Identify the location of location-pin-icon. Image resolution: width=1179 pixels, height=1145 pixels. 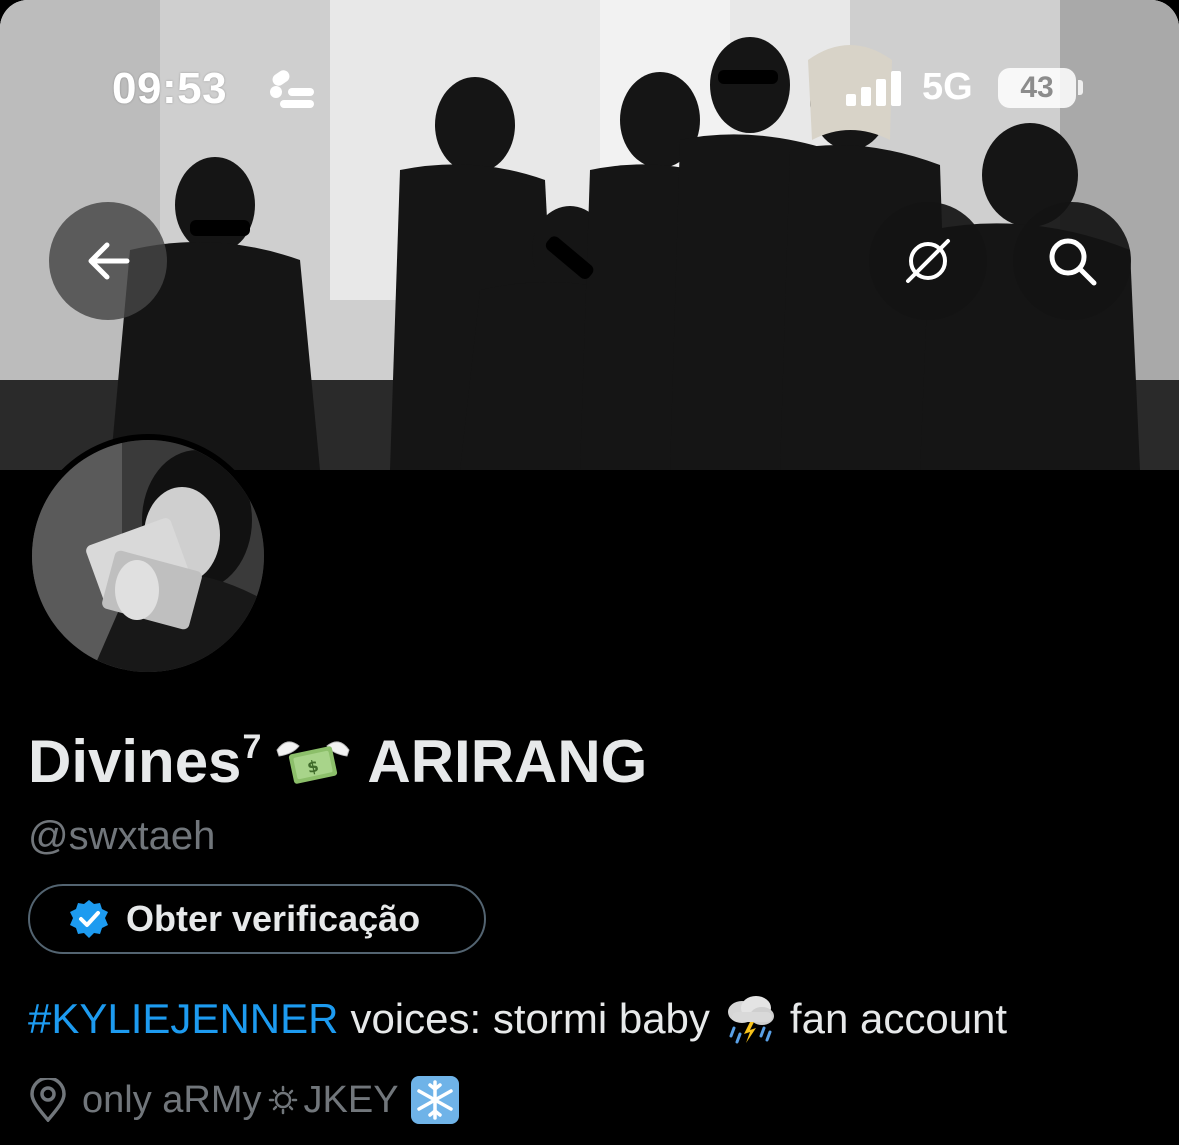
(48, 1100).